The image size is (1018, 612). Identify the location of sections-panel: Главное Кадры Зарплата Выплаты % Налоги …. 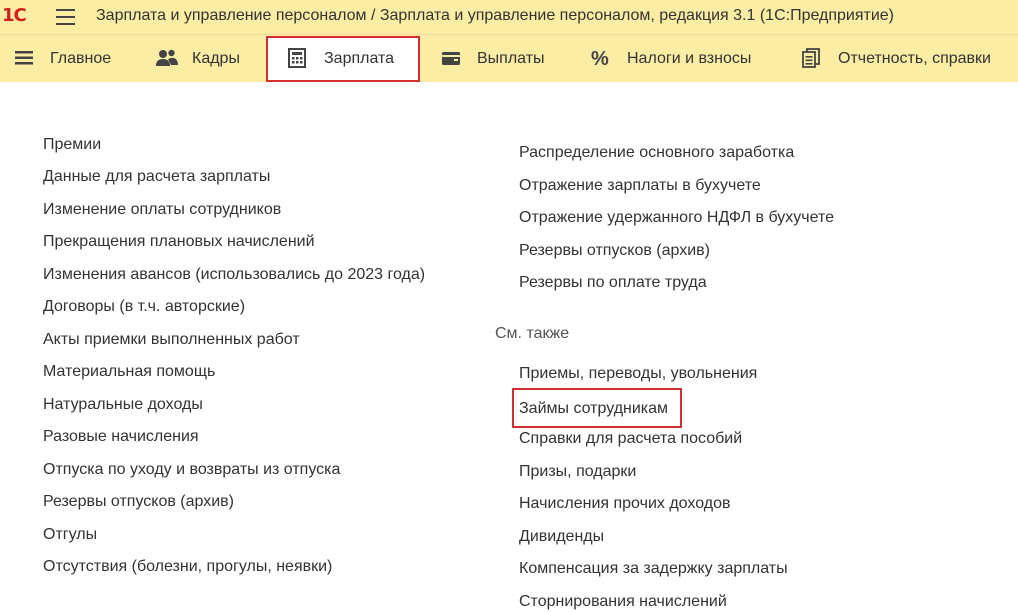
(509, 58).